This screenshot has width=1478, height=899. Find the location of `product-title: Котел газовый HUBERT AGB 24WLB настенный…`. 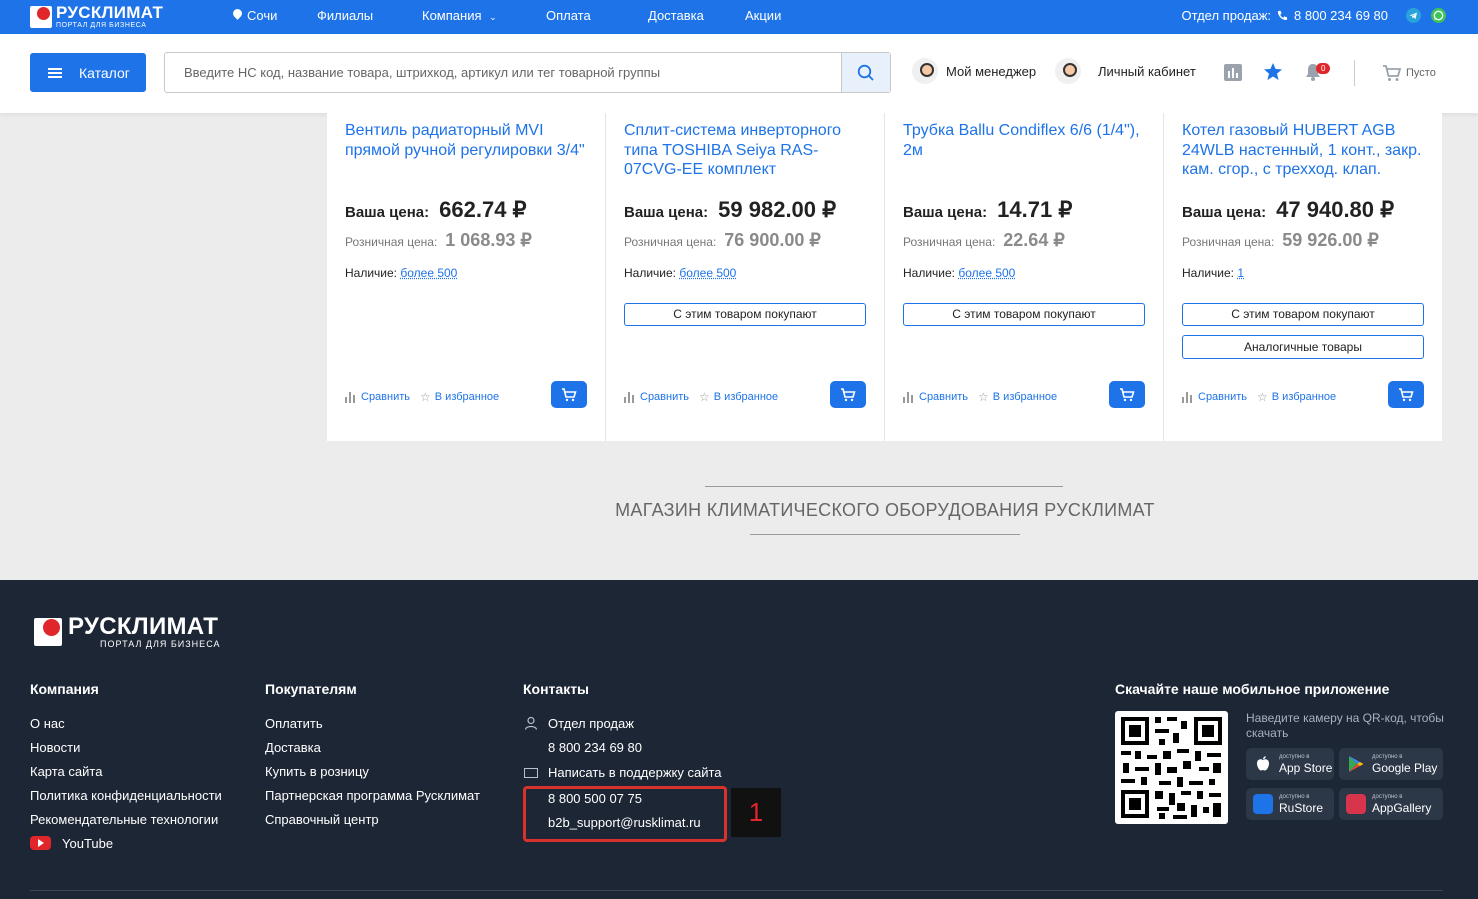

product-title: Котел газовый HUBERT AGB 24WLB настенный… is located at coordinates (1302, 150).